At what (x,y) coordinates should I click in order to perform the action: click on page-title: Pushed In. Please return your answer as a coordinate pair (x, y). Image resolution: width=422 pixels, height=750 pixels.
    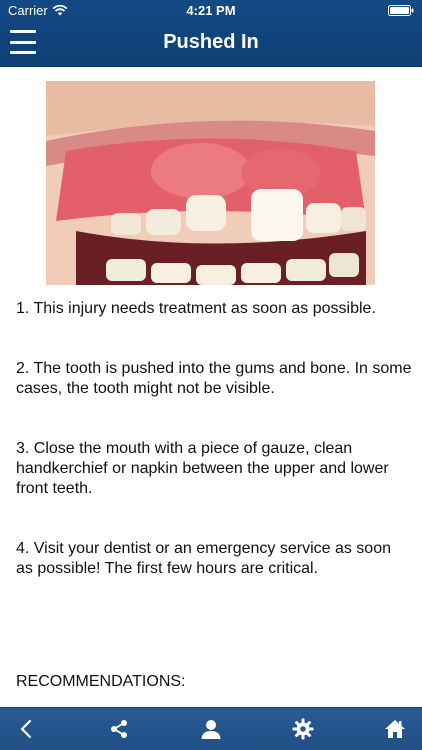
    Looking at the image, I should click on (211, 42).